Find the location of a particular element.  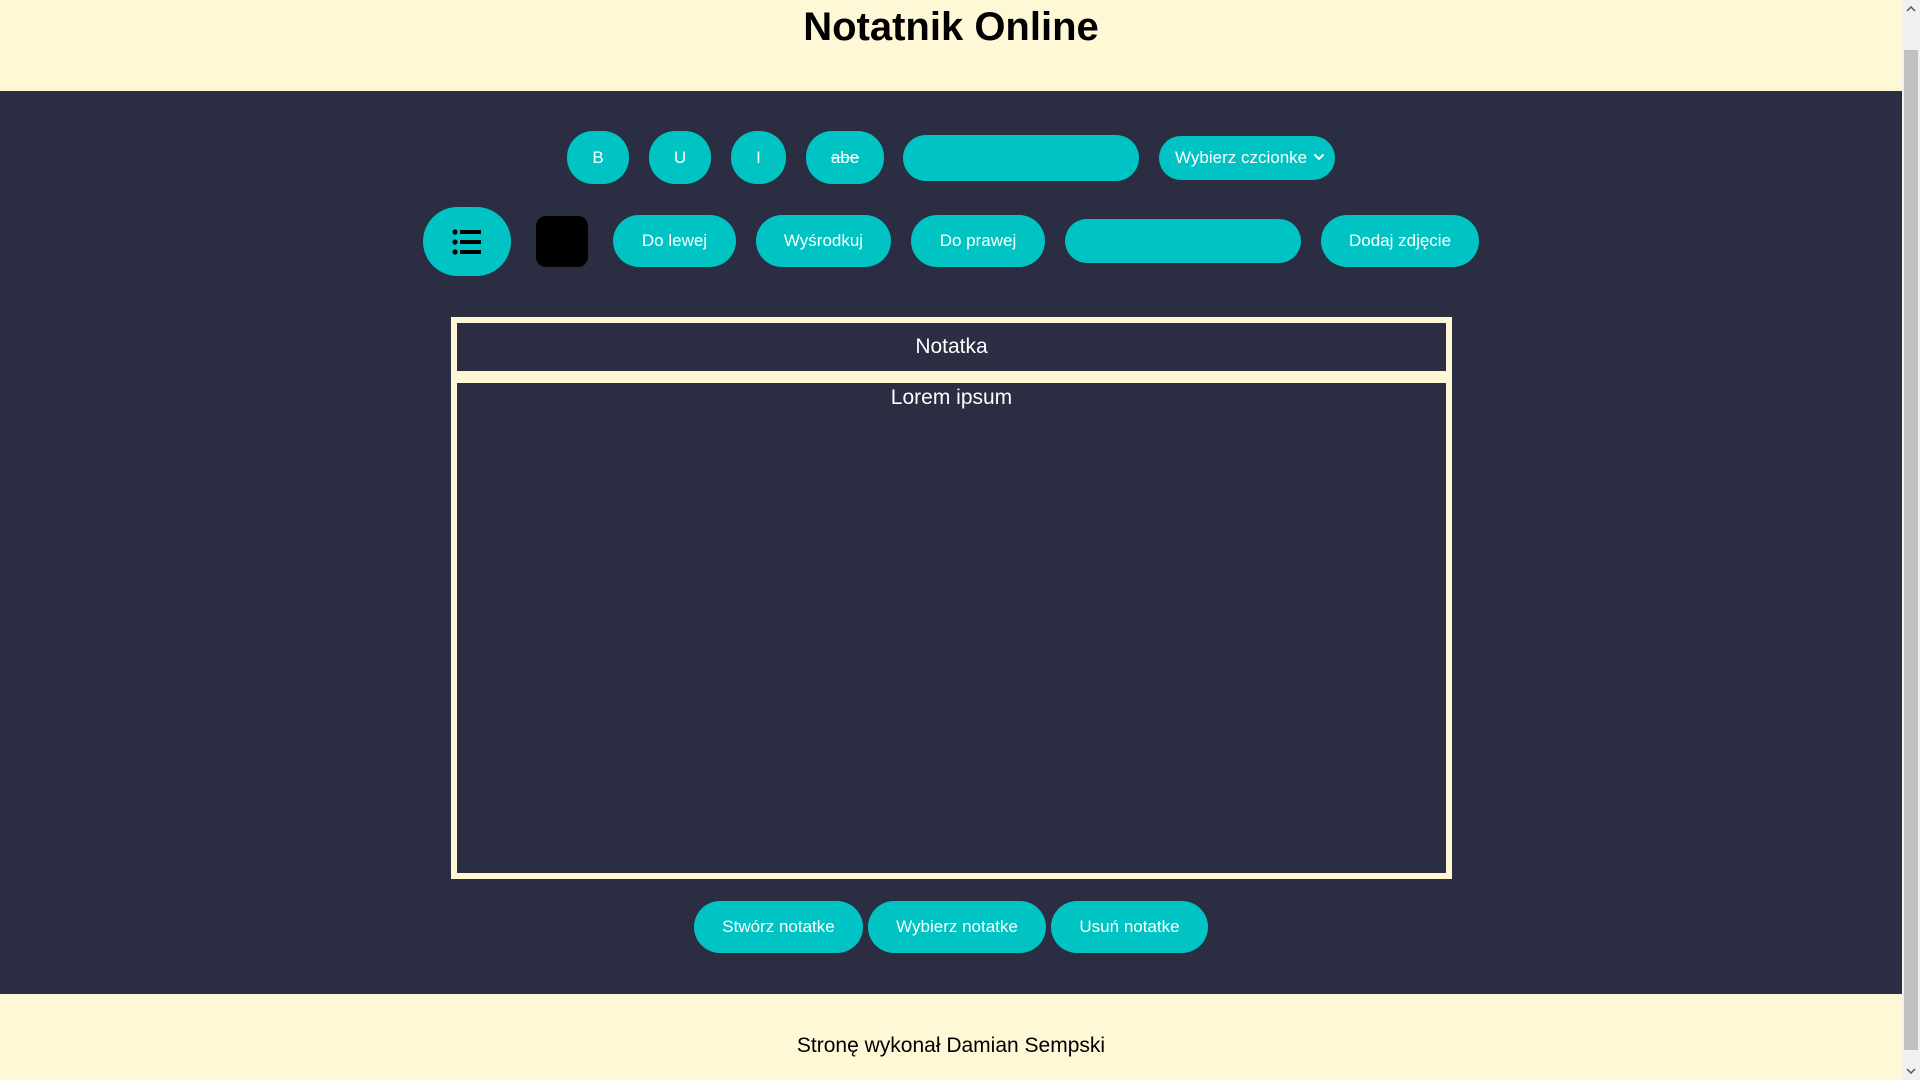

color-picker is located at coordinates (562, 241).